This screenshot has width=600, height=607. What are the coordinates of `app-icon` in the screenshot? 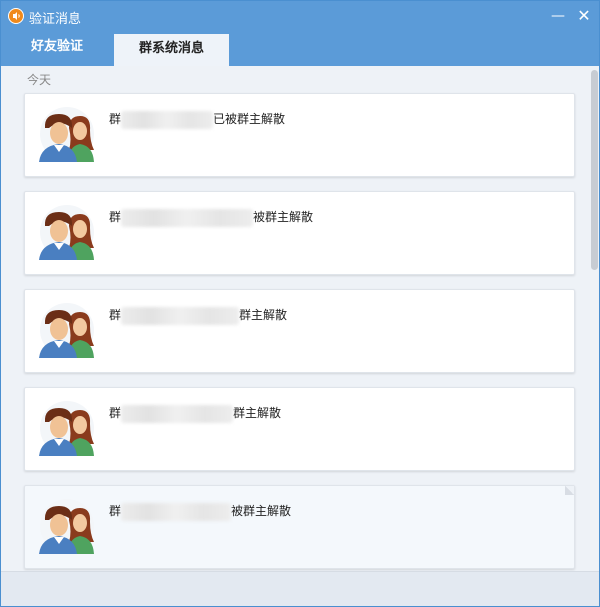 It's located at (16, 16).